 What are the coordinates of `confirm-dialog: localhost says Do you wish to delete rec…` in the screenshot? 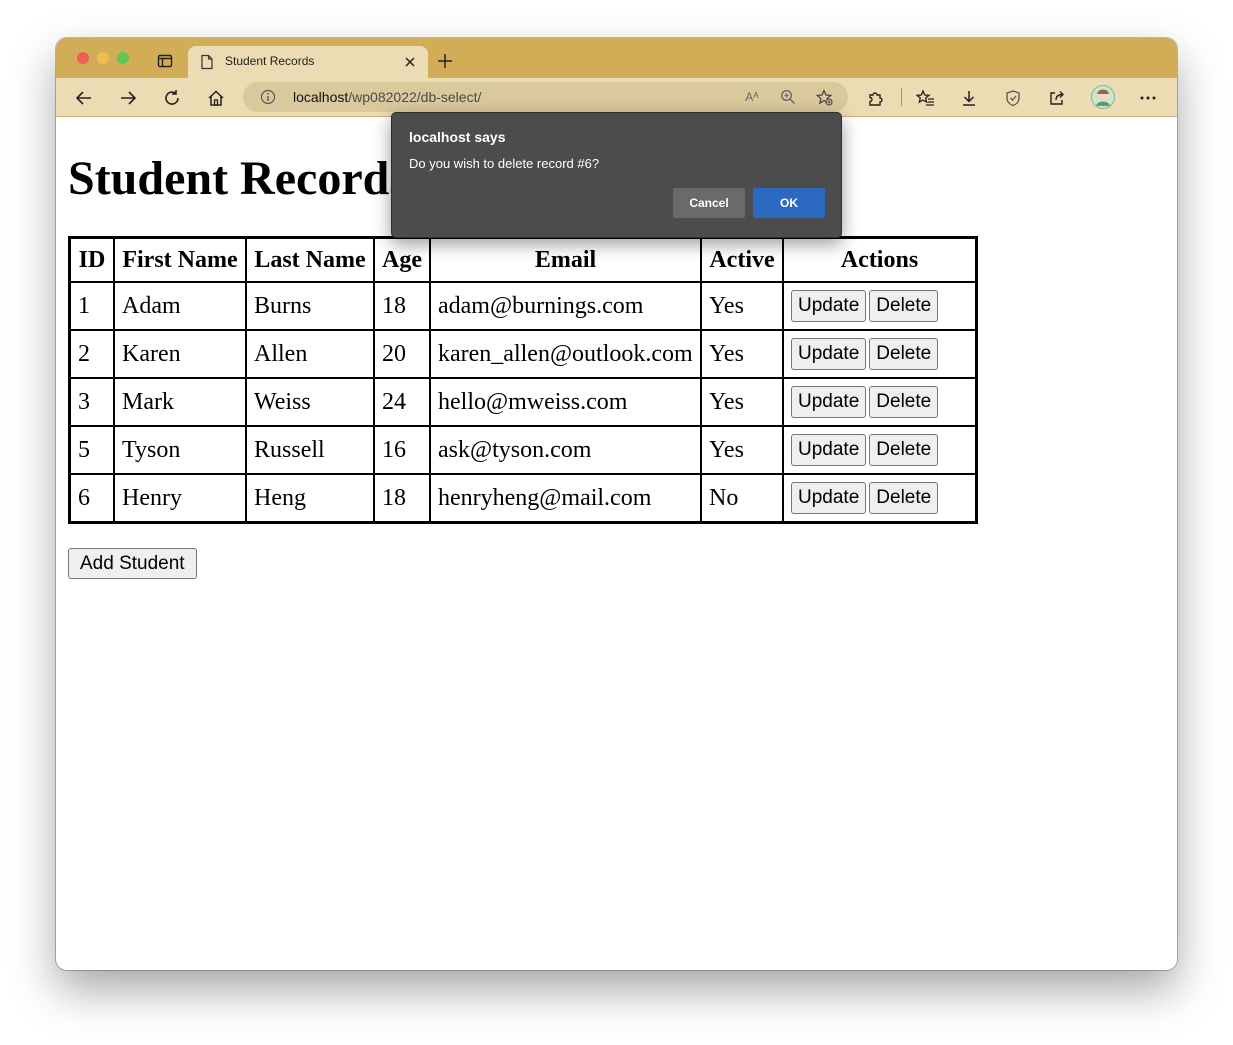 It's located at (616, 175).